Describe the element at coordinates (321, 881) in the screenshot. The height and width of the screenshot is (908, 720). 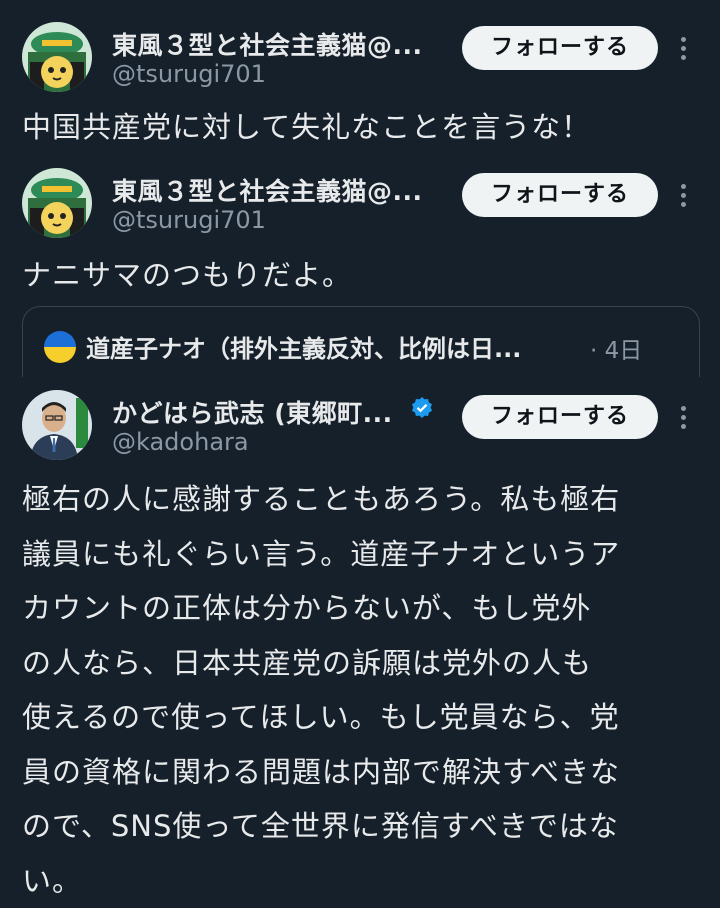
I see `tweet-line: い。` at that location.